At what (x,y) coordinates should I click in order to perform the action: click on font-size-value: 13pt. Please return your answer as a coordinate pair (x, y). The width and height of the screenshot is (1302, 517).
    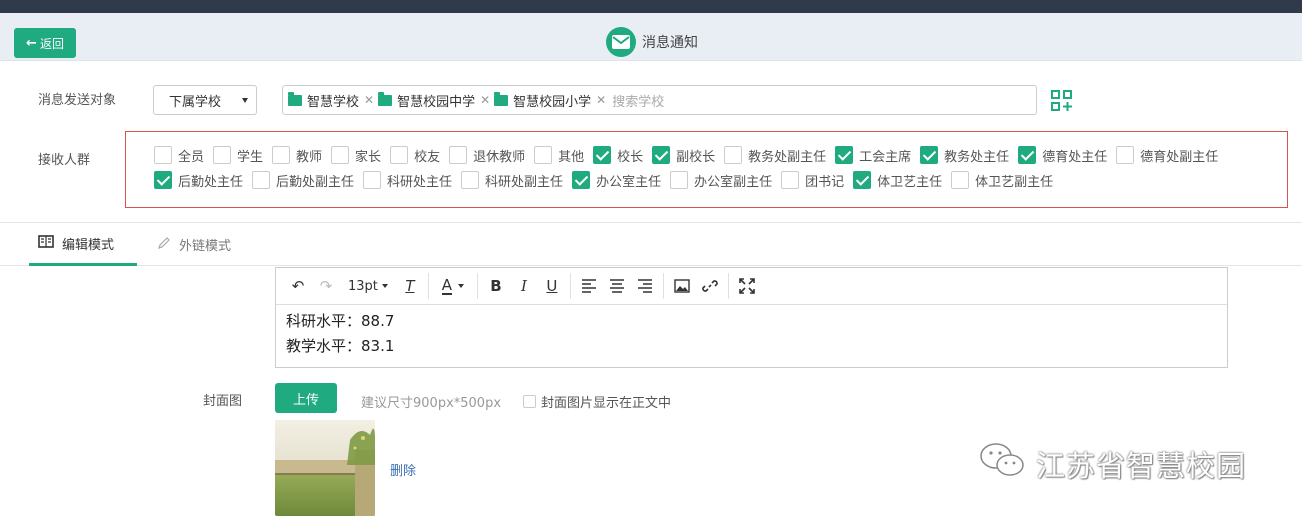
    Looking at the image, I should click on (363, 286).